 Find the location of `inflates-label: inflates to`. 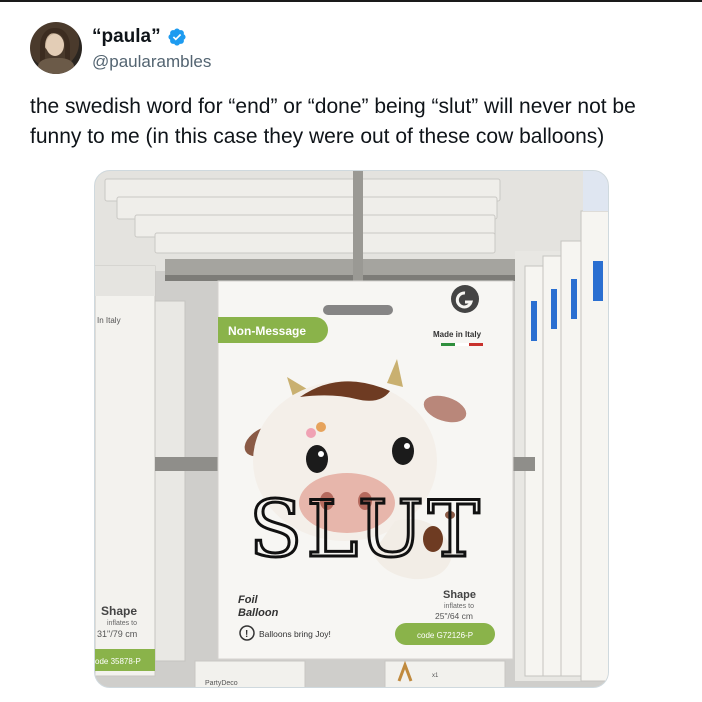

inflates-label: inflates to is located at coordinates (459, 606).